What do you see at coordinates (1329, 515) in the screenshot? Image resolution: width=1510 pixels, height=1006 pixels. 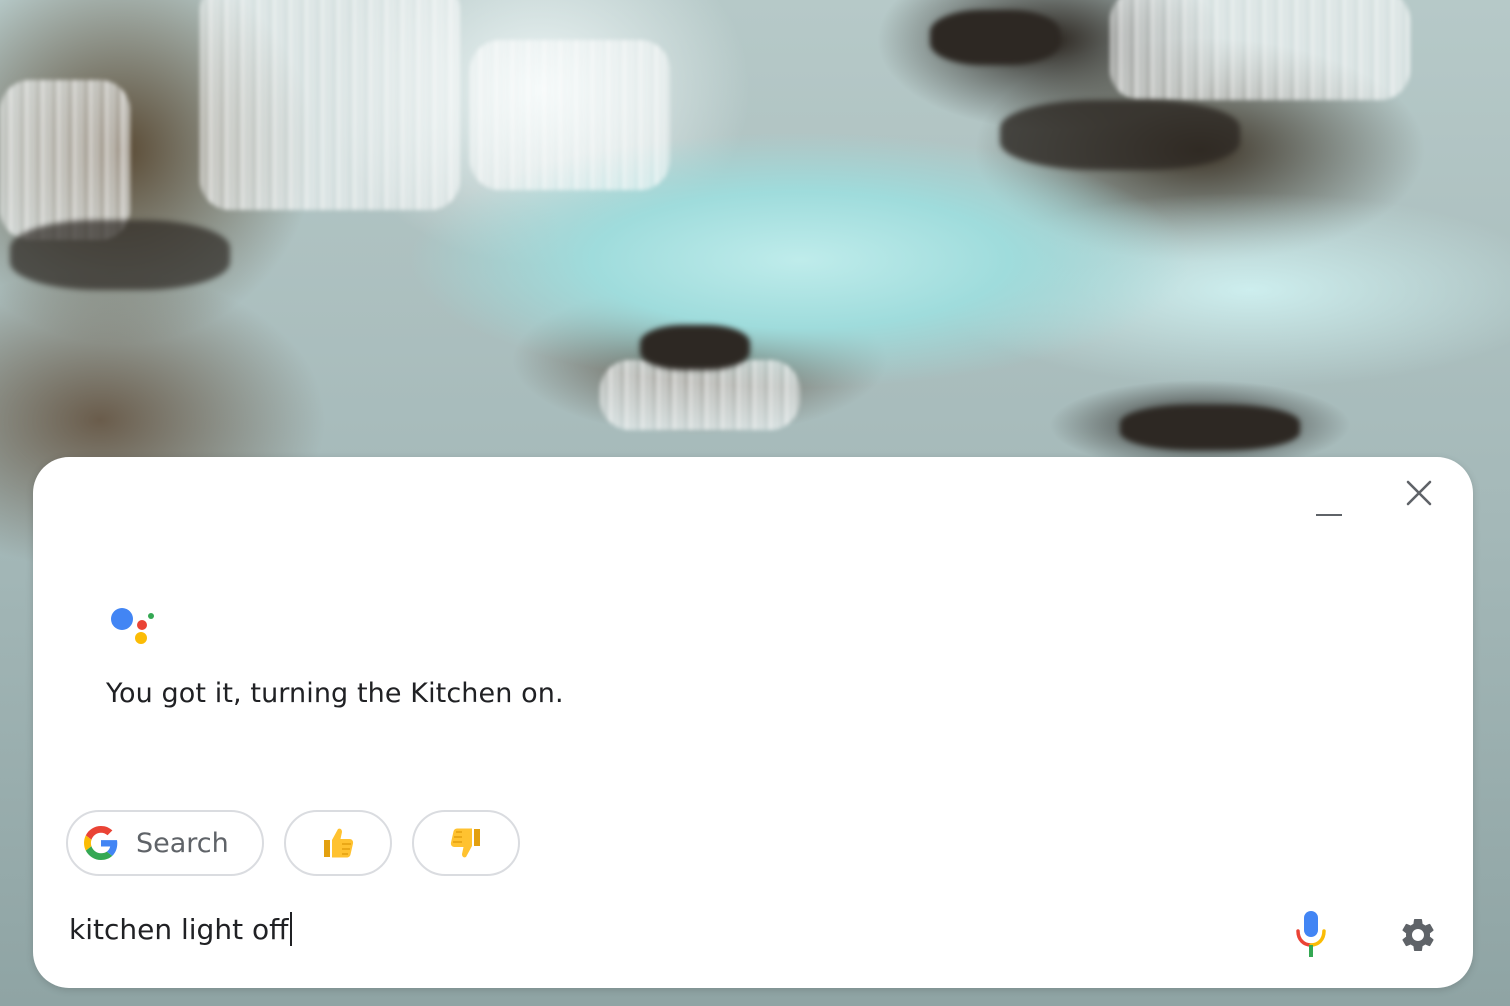 I see `minimize-icon` at bounding box center [1329, 515].